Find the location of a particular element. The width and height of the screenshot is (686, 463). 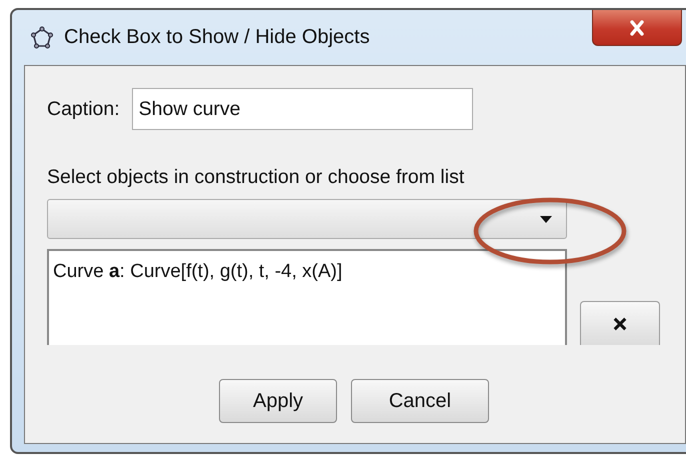

object-list-item: Curve a: Curve[f(t), g(t), t, -4, x(A)] is located at coordinates (197, 272).